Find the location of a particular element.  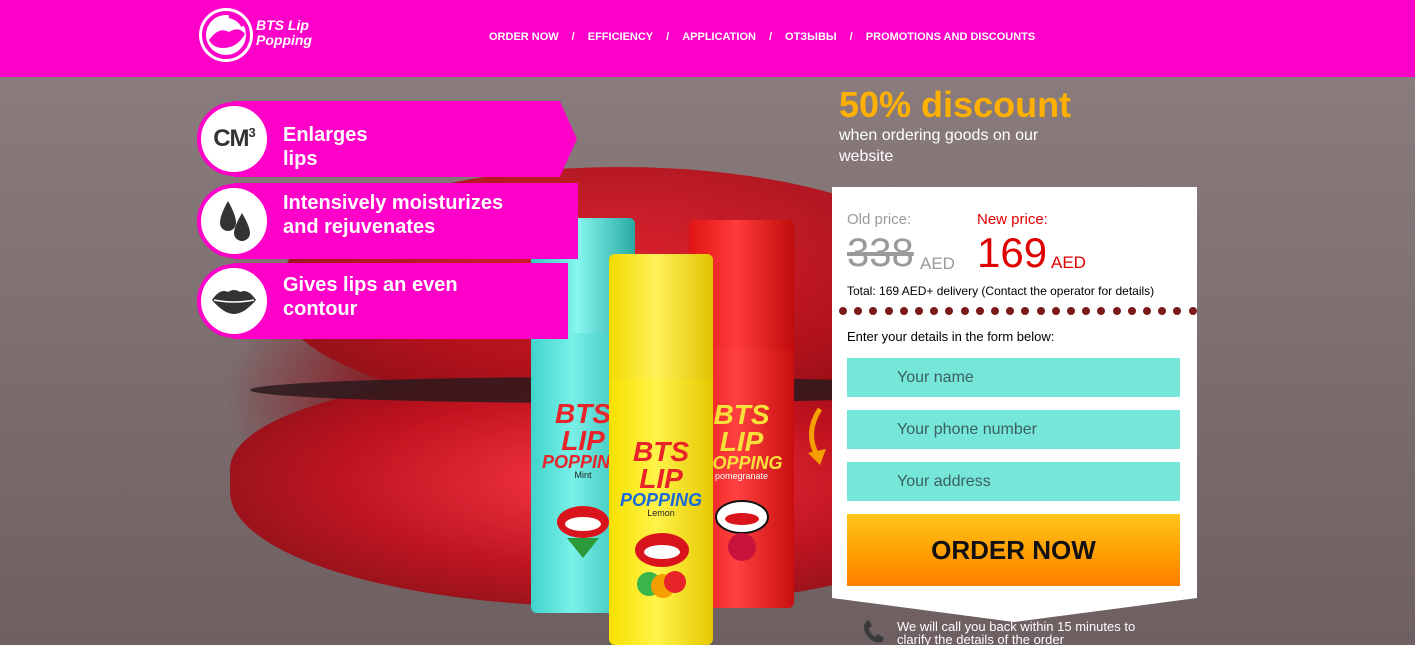

discount-subtitle: when ordering goods on our website is located at coordinates (939, 146).